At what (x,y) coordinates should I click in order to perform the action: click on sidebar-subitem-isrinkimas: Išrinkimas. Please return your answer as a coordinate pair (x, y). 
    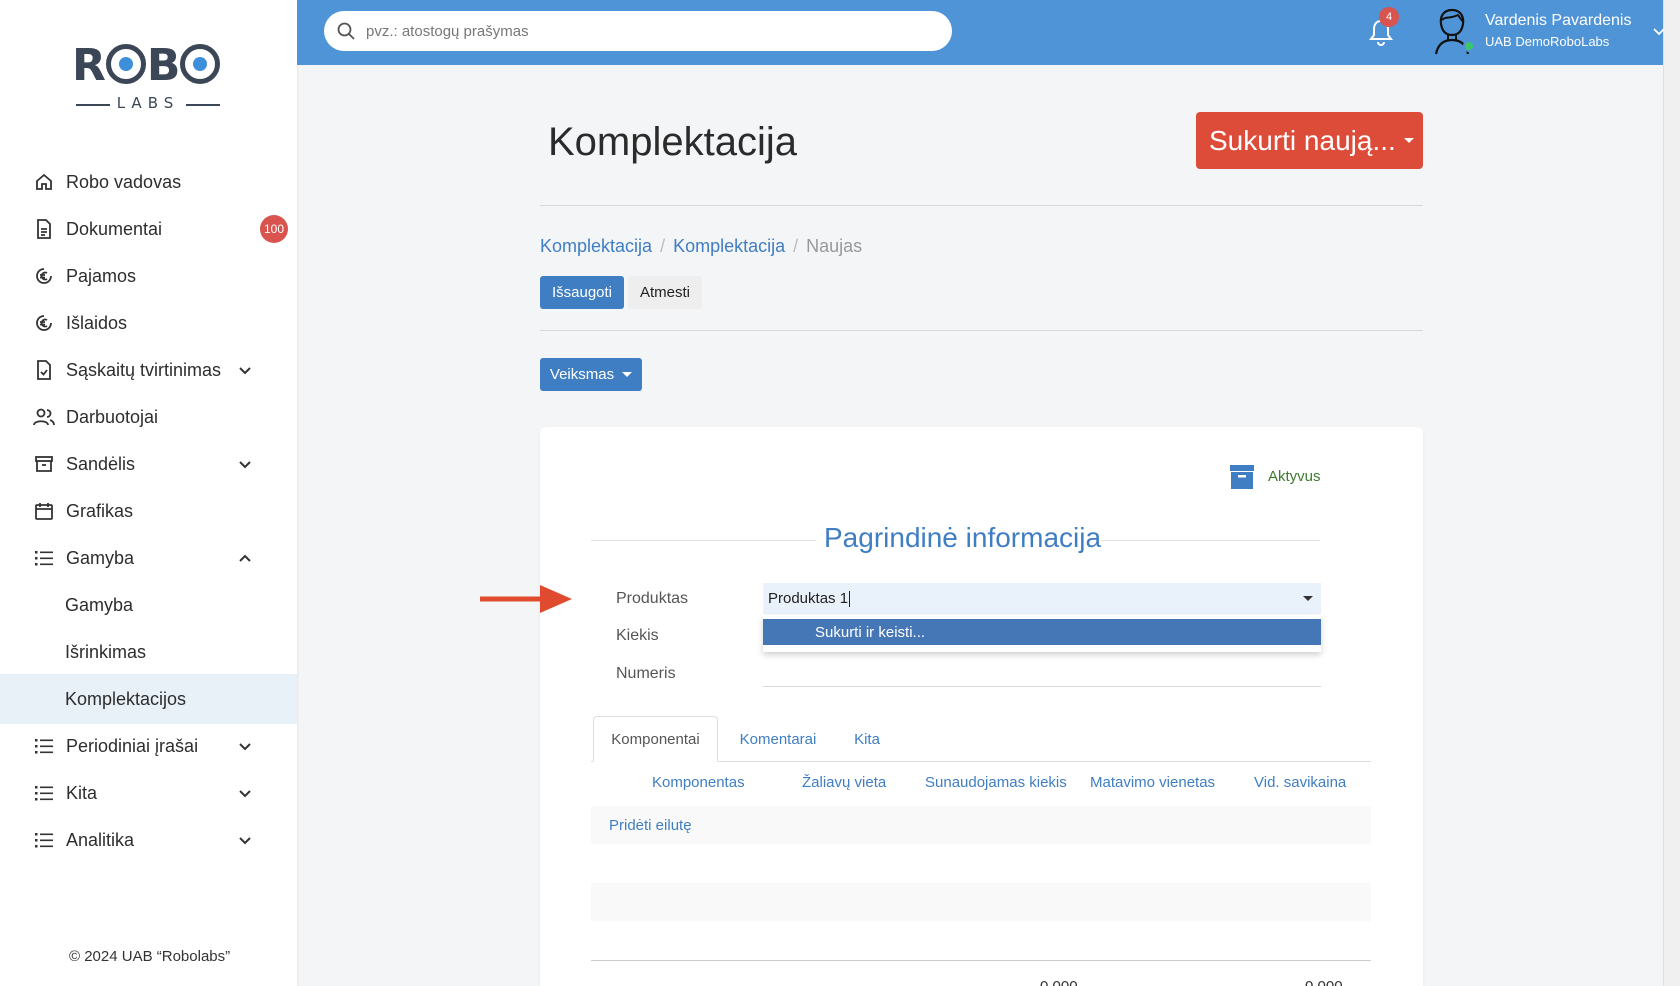
    Looking at the image, I should click on (148, 652).